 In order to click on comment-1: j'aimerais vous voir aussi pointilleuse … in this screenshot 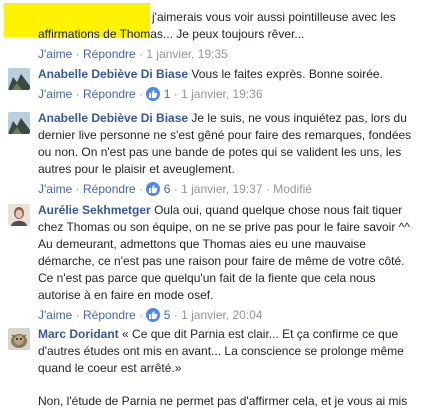, I will do `click(228, 36)`.